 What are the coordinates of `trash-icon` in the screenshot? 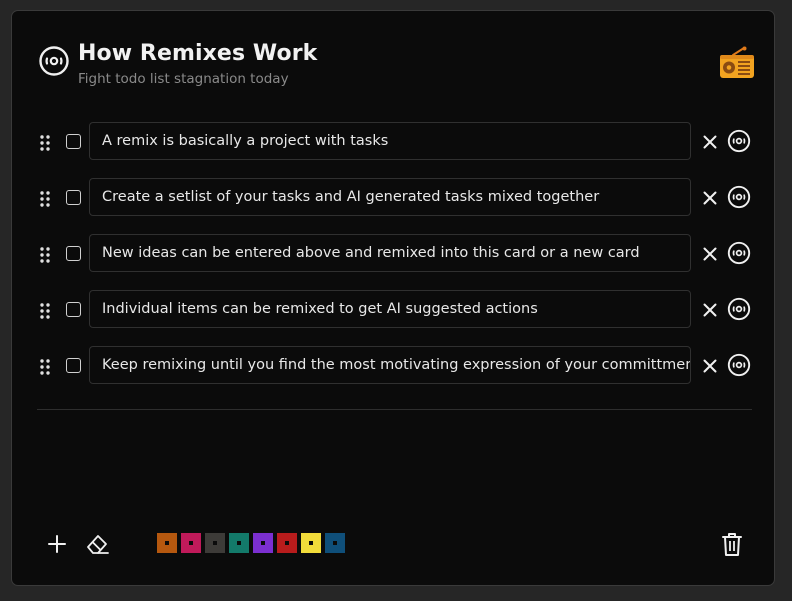 It's located at (732, 544).